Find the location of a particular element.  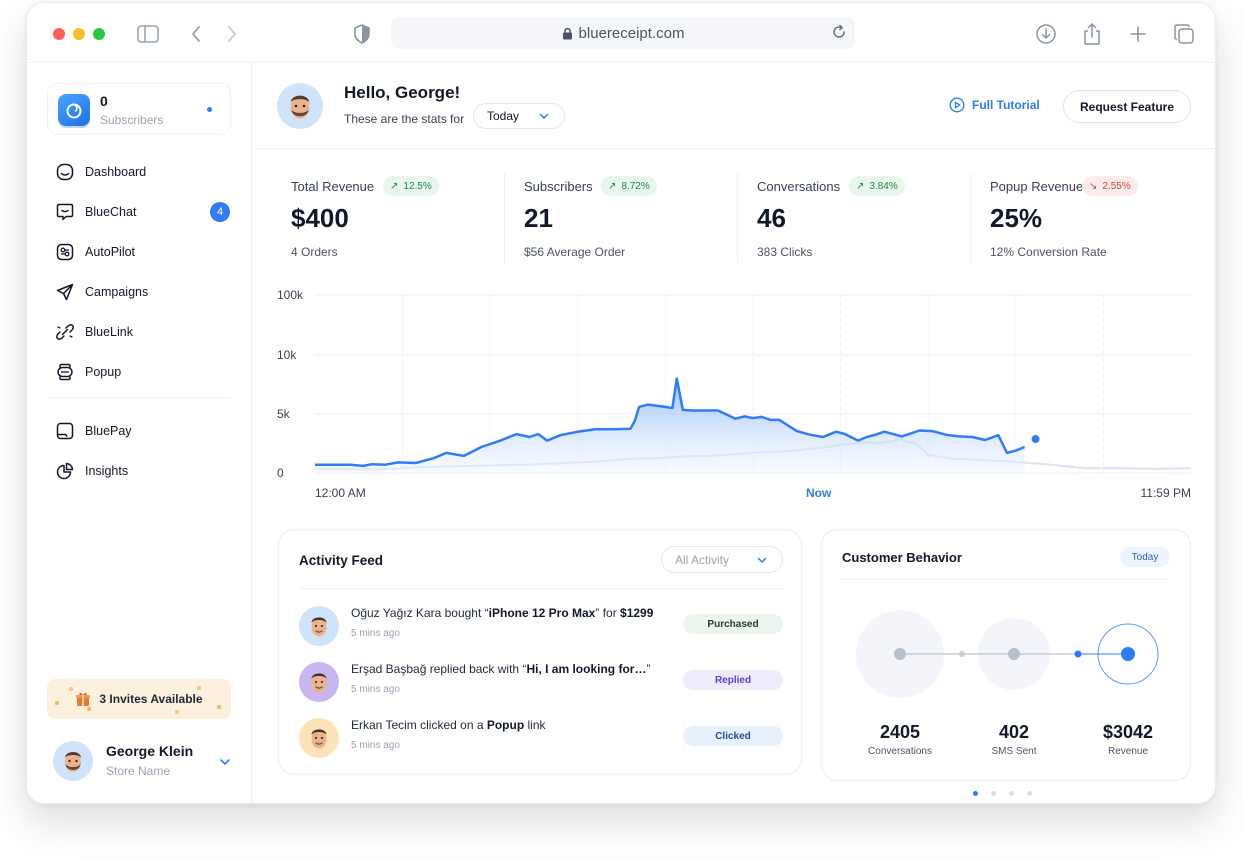

activity-feed-title: Activity Feed is located at coordinates (341, 560).